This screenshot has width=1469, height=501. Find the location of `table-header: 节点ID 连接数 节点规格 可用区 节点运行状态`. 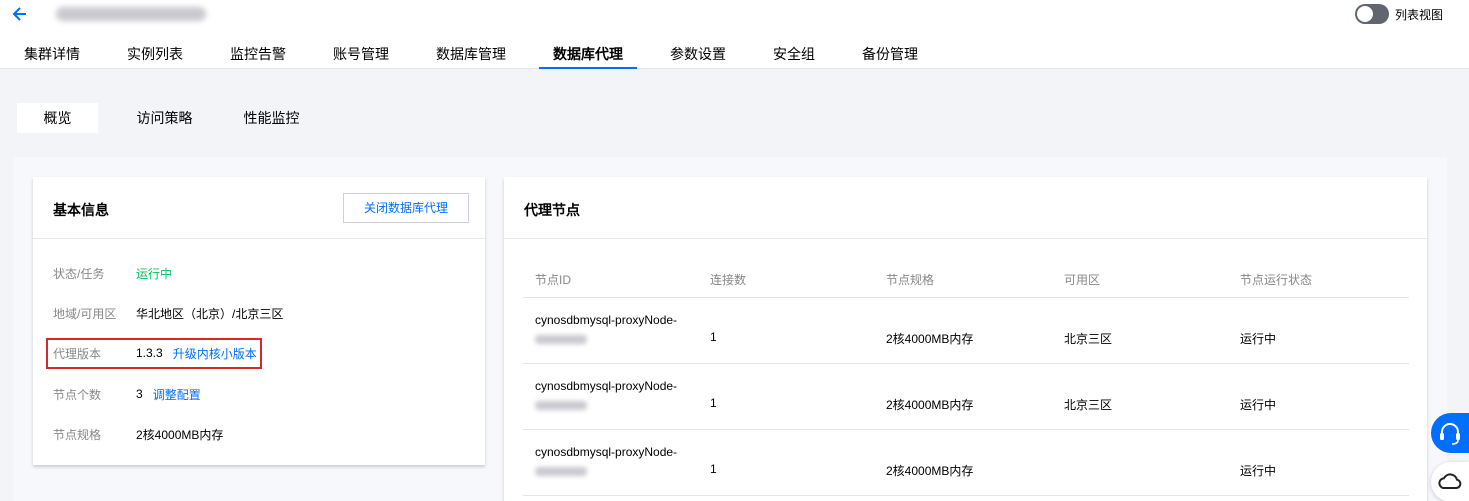

table-header: 节点ID 连接数 节点规格 可用区 节点运行状态 is located at coordinates (966, 278).